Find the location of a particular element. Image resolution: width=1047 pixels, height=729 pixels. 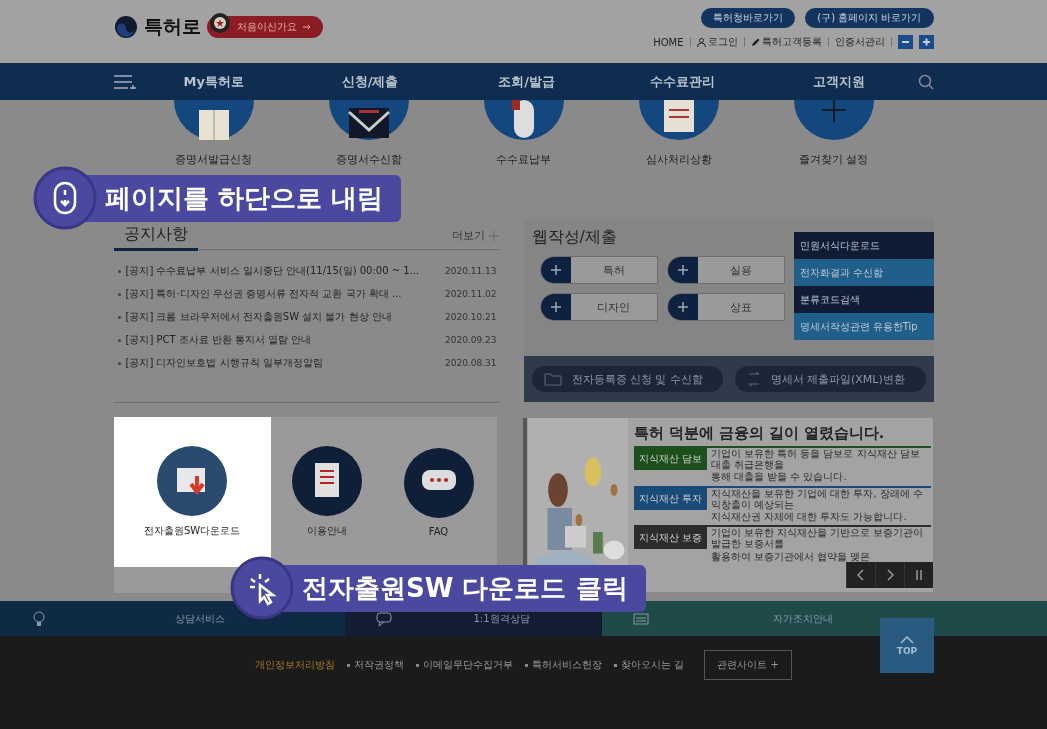

mouse-icon is located at coordinates (523, 120).